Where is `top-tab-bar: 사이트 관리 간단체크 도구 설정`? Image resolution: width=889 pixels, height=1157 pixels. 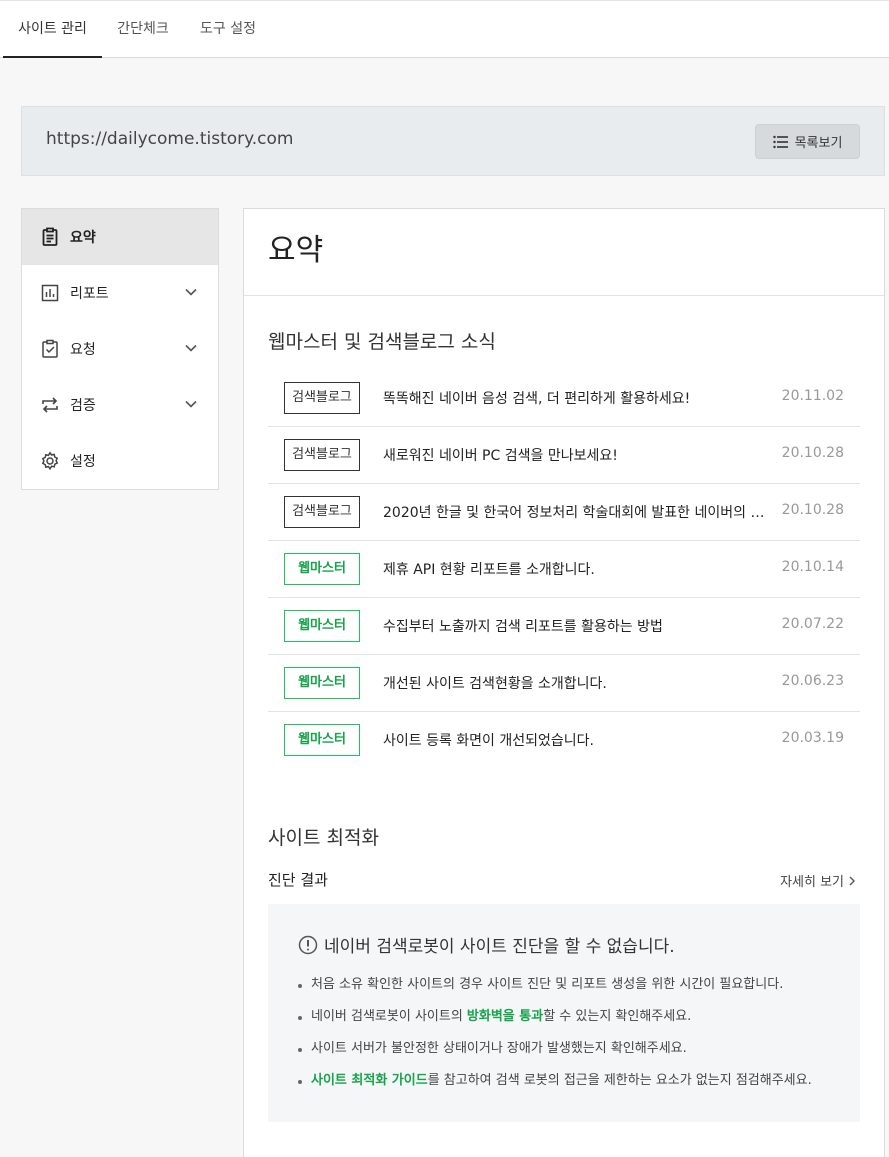 top-tab-bar: 사이트 관리 간단체크 도구 설정 is located at coordinates (444, 29).